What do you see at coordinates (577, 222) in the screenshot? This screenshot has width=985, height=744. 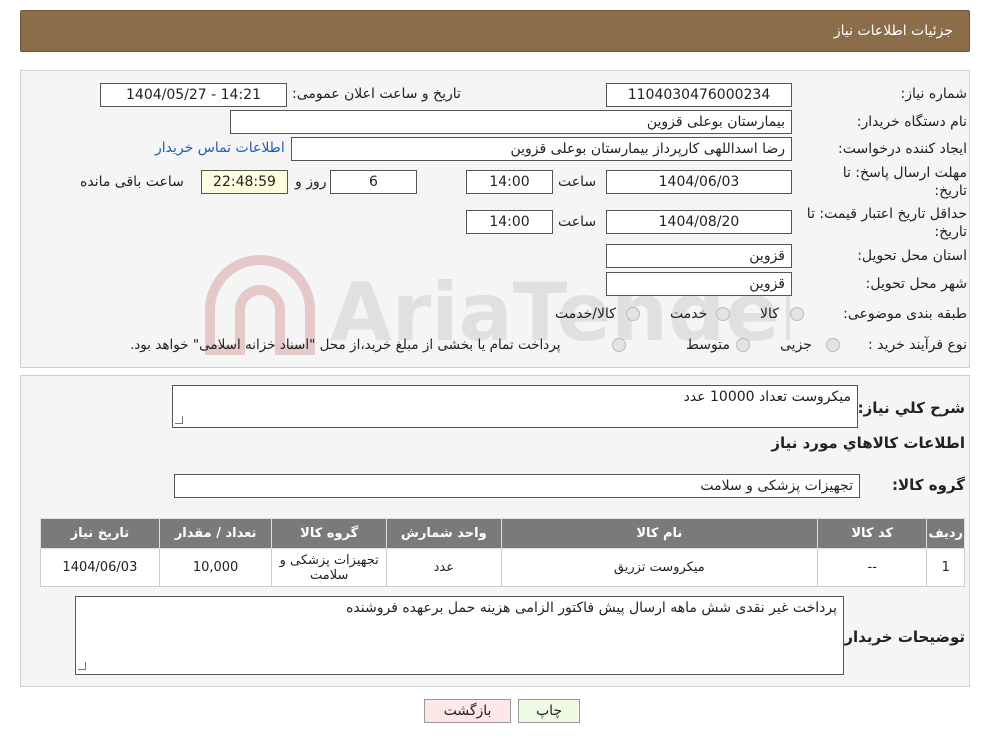 I see `validity-time-label: ساعت` at bounding box center [577, 222].